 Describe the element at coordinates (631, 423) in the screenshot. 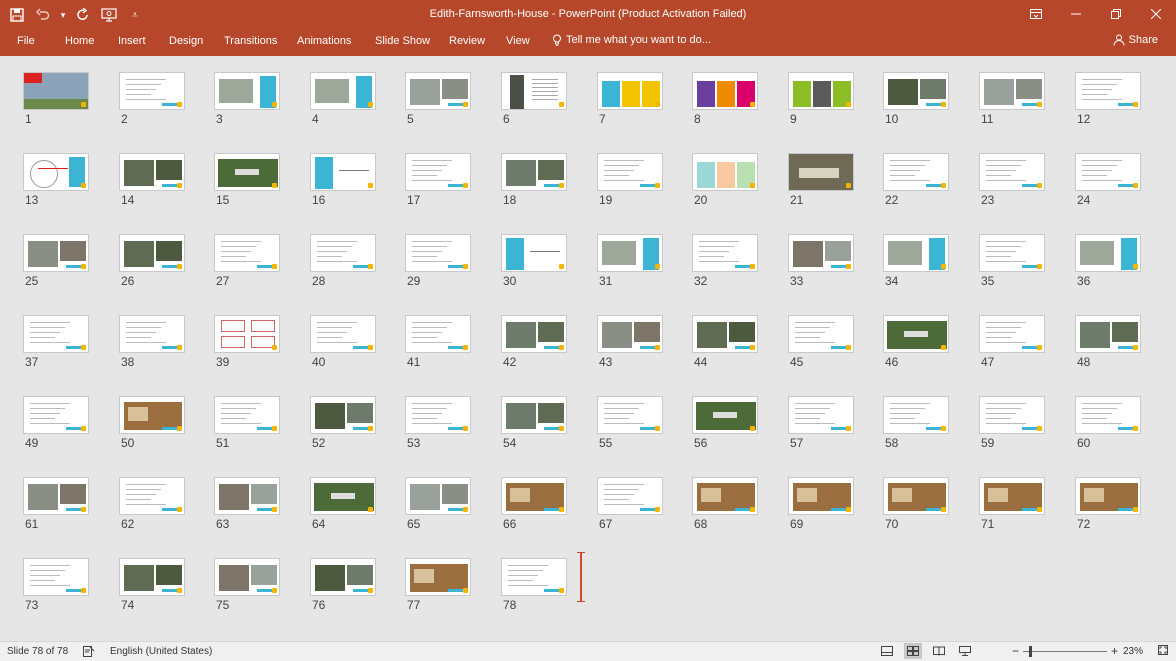

I see `slide-thumbnail-55: 55` at that location.